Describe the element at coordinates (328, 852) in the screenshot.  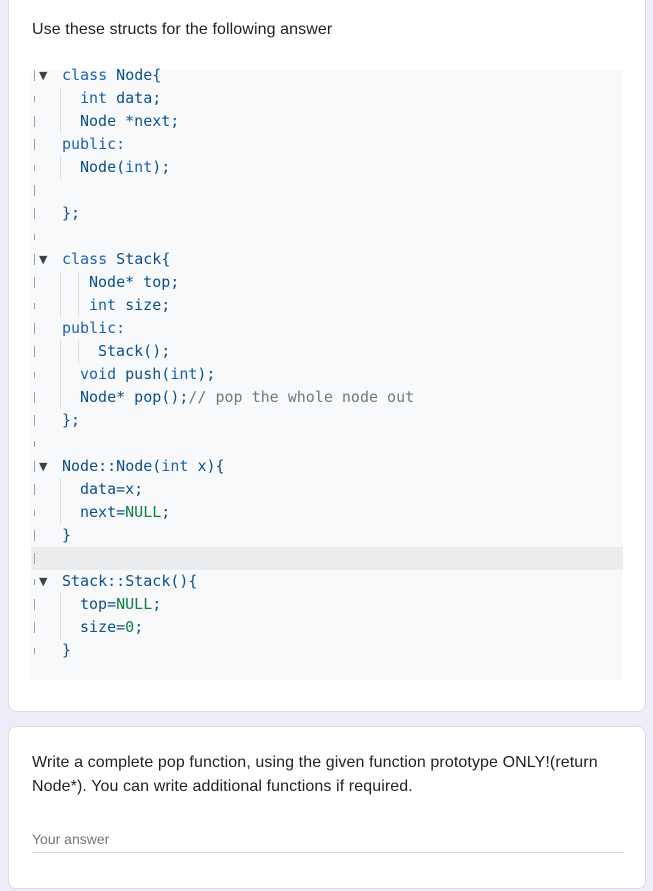
I see `answer-underline` at that location.